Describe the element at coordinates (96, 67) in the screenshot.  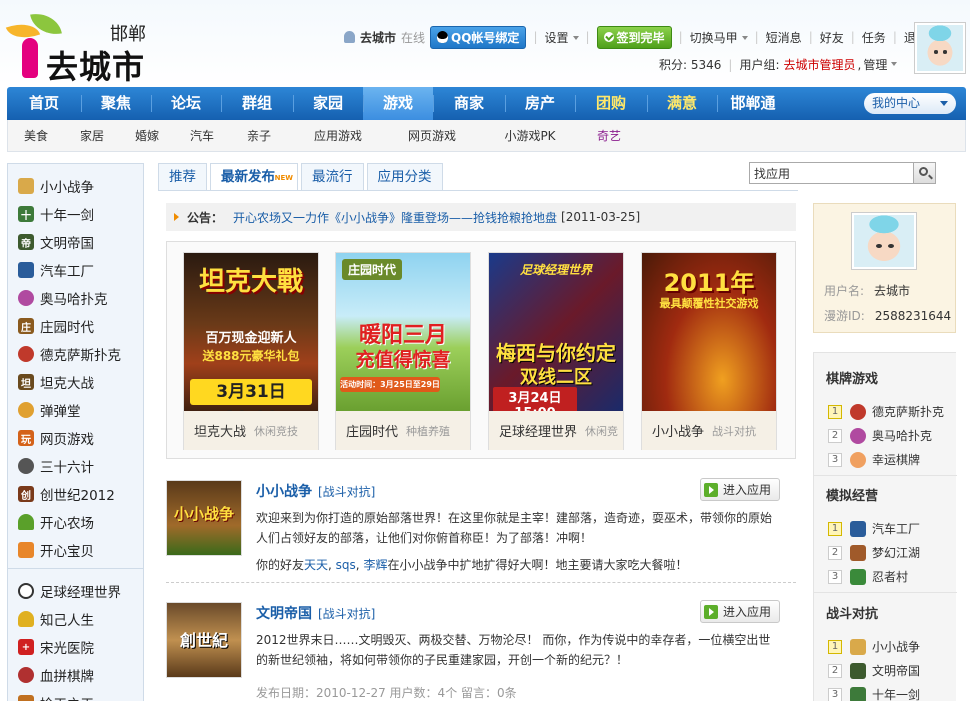
I see `logo-site-name: 去城市` at that location.